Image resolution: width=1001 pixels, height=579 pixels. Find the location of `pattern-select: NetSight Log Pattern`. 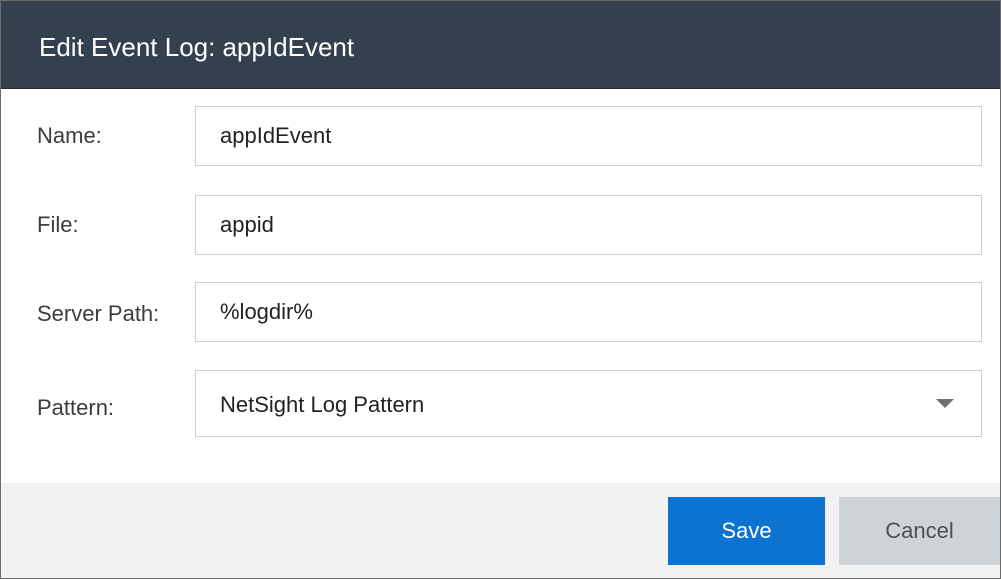

pattern-select: NetSight Log Pattern is located at coordinates (588, 403).